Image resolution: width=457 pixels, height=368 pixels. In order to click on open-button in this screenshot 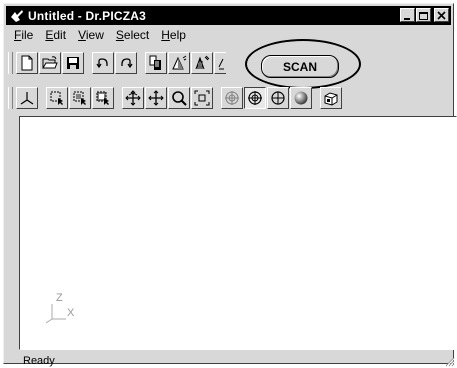, I will do `click(50, 63)`.